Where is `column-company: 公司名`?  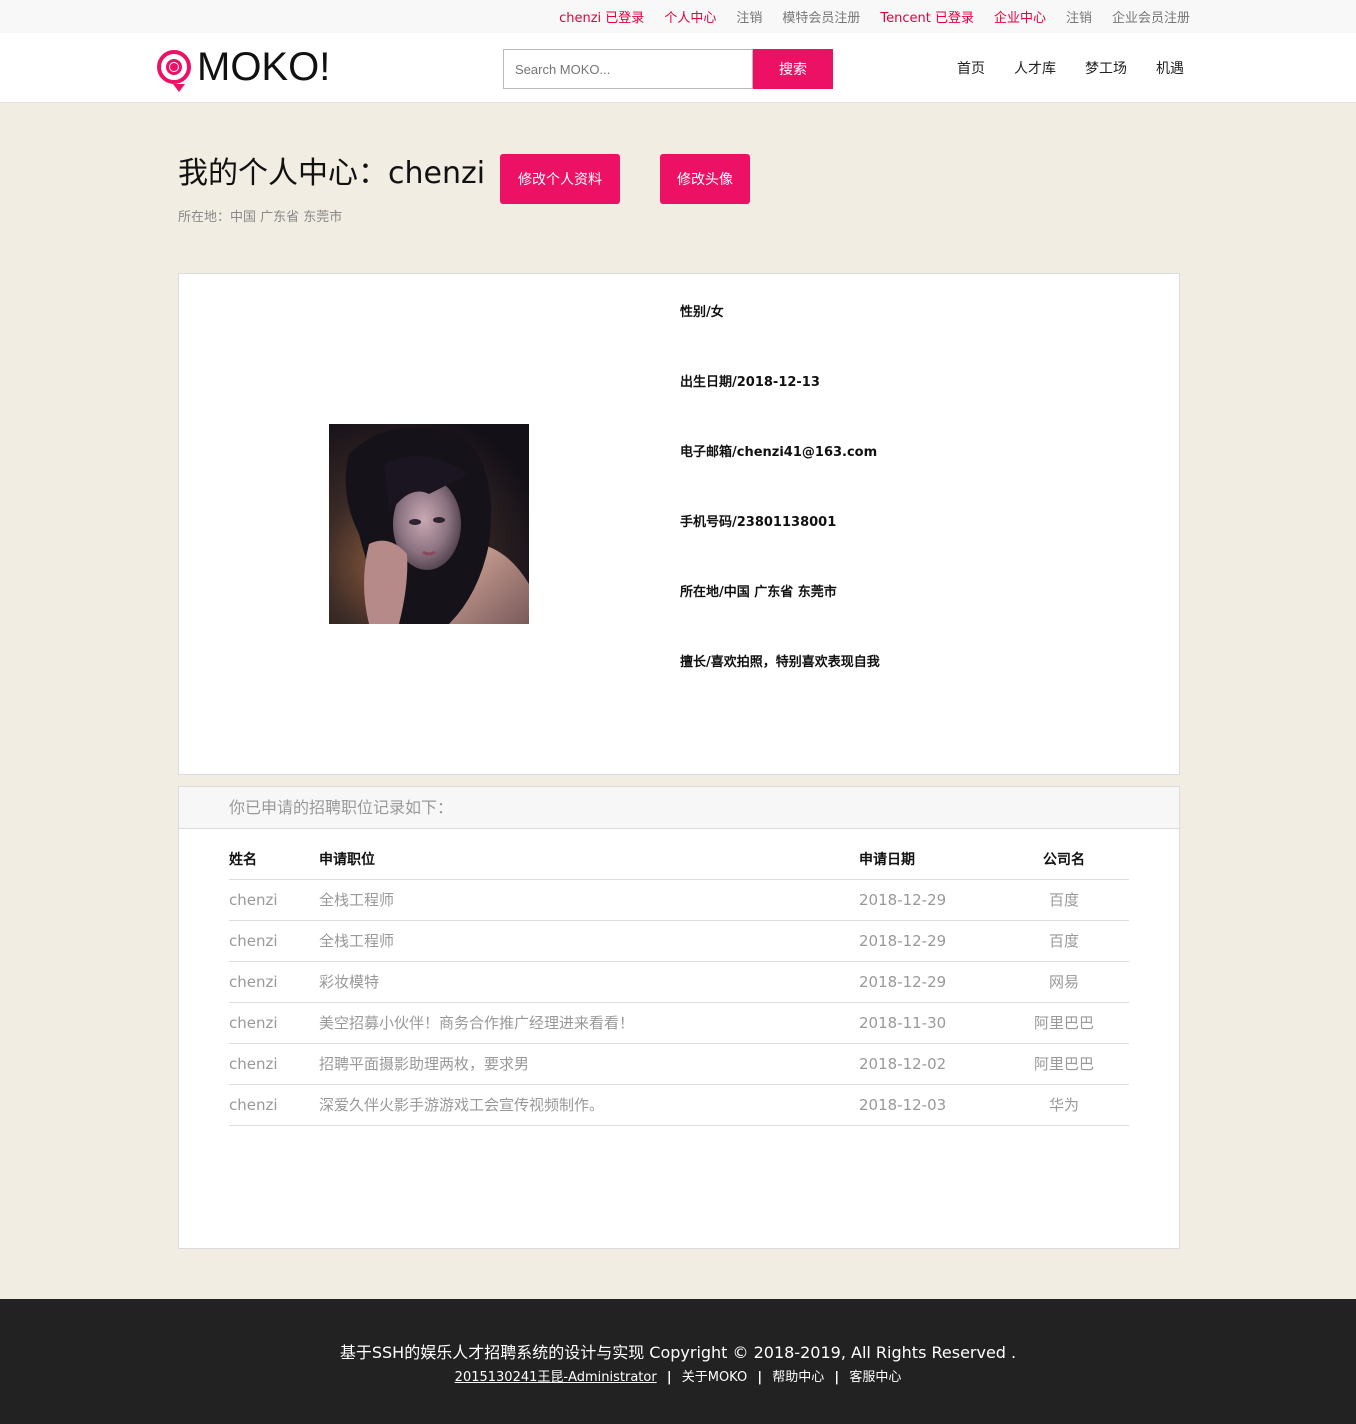 column-company: 公司名 is located at coordinates (1064, 859).